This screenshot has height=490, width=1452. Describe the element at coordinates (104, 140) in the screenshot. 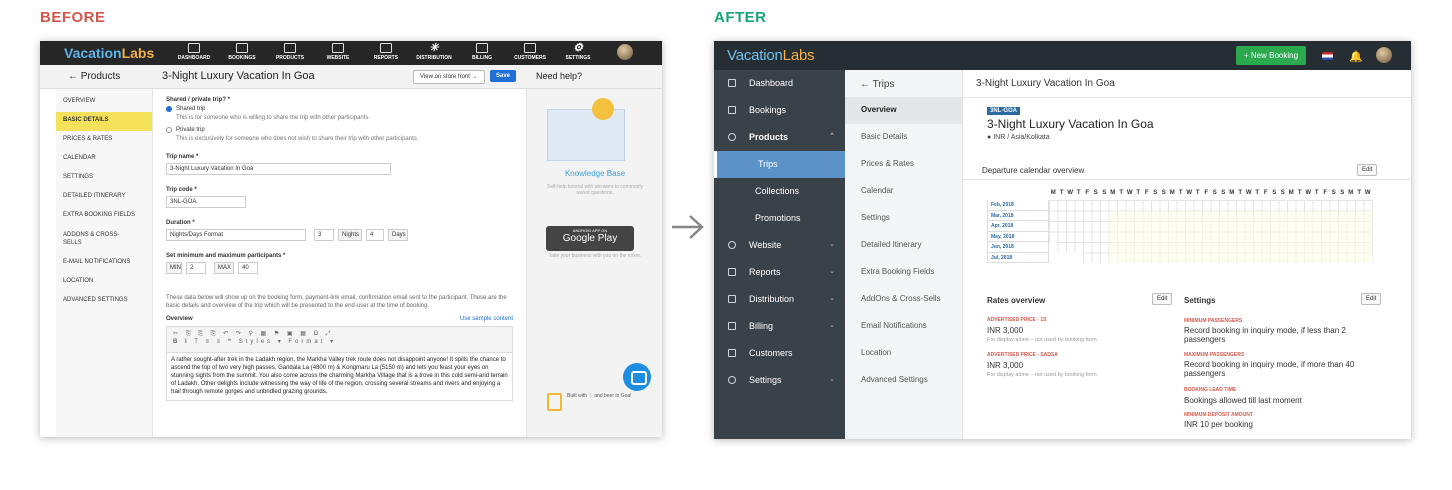

I see `sidebar-item-prices: PRICES & RATES` at that location.